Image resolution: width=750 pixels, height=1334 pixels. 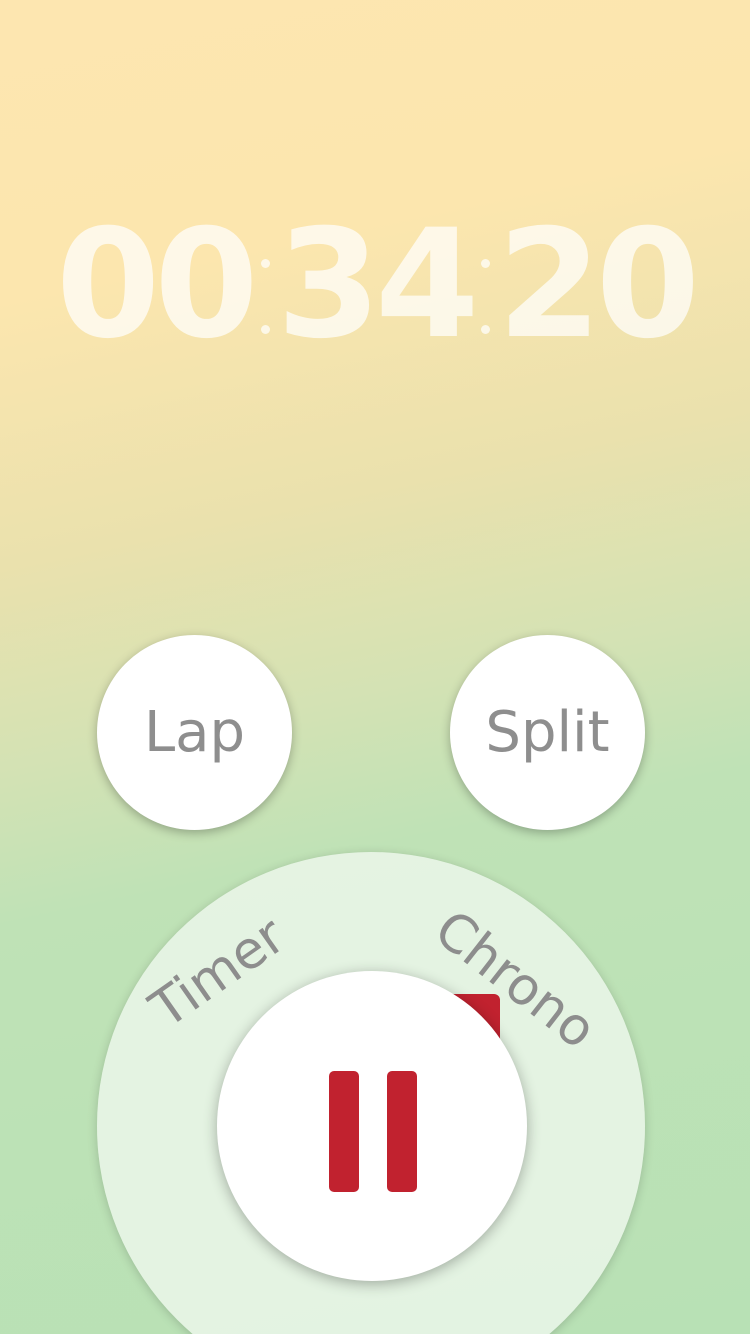 I want to click on minutes-value: 34, so click(x=378, y=285).